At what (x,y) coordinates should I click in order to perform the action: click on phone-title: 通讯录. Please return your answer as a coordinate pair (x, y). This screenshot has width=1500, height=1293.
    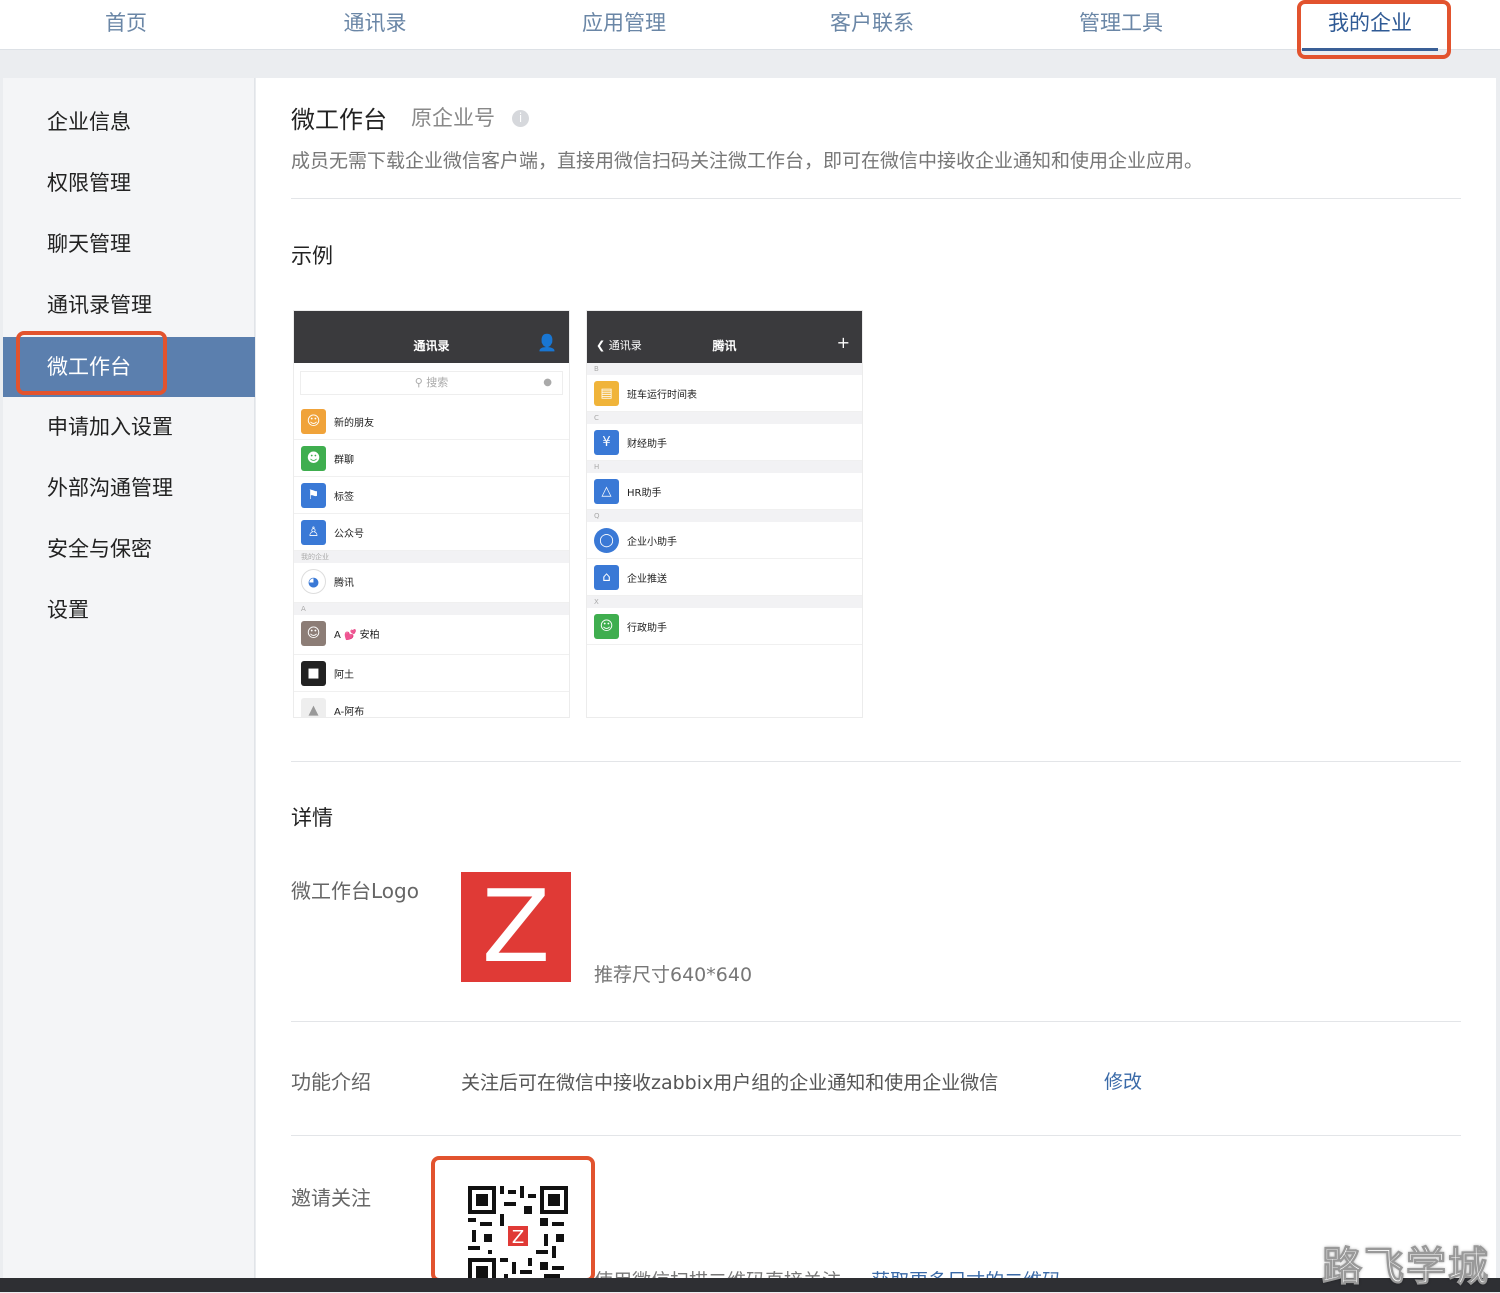
    Looking at the image, I should click on (431, 346).